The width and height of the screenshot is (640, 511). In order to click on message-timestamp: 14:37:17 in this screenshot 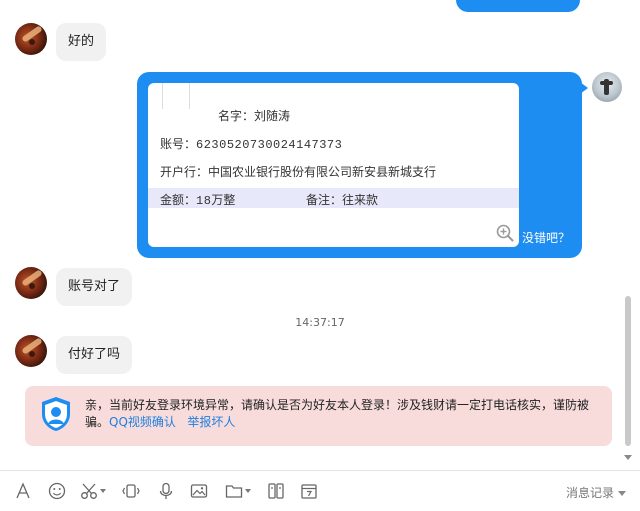, I will do `click(320, 322)`.